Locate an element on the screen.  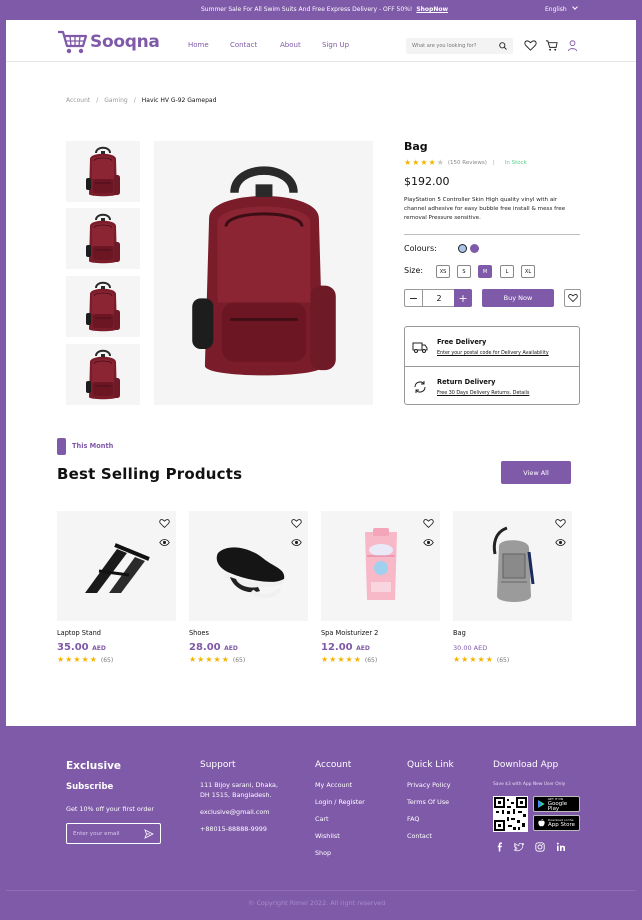
language-selector: English is located at coordinates (561, 8).